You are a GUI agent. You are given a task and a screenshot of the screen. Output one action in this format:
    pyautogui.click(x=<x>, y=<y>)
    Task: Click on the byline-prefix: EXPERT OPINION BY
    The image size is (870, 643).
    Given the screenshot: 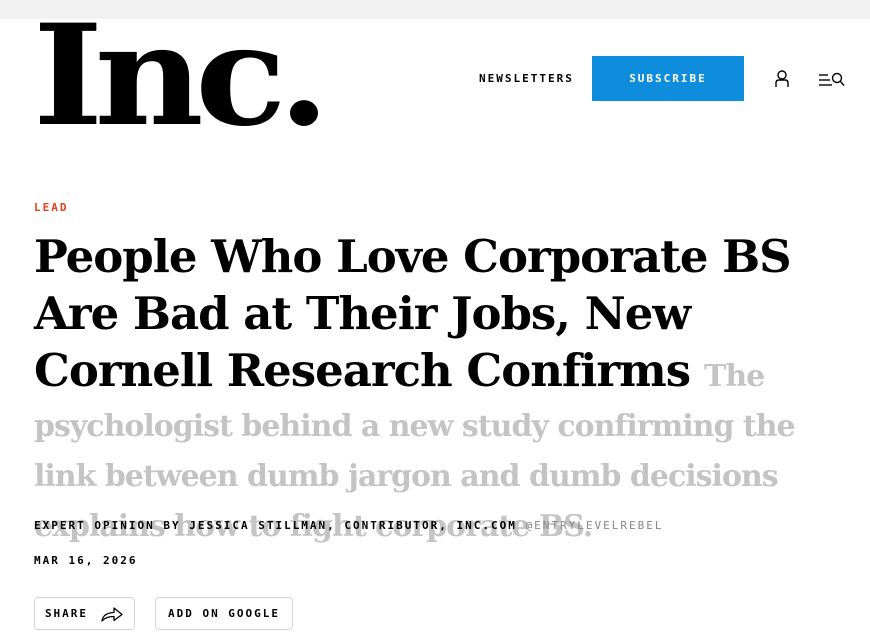 What is the action you would take?
    pyautogui.click(x=107, y=525)
    